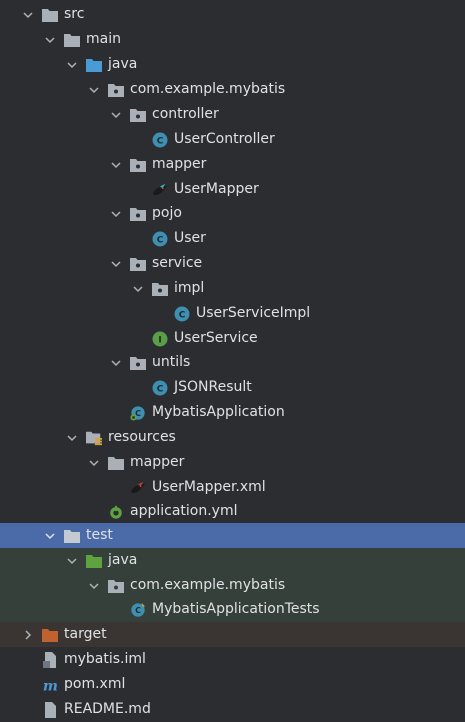 The image size is (465, 722). What do you see at coordinates (232, 634) in the screenshot?
I see `tree-node-target: target` at bounding box center [232, 634].